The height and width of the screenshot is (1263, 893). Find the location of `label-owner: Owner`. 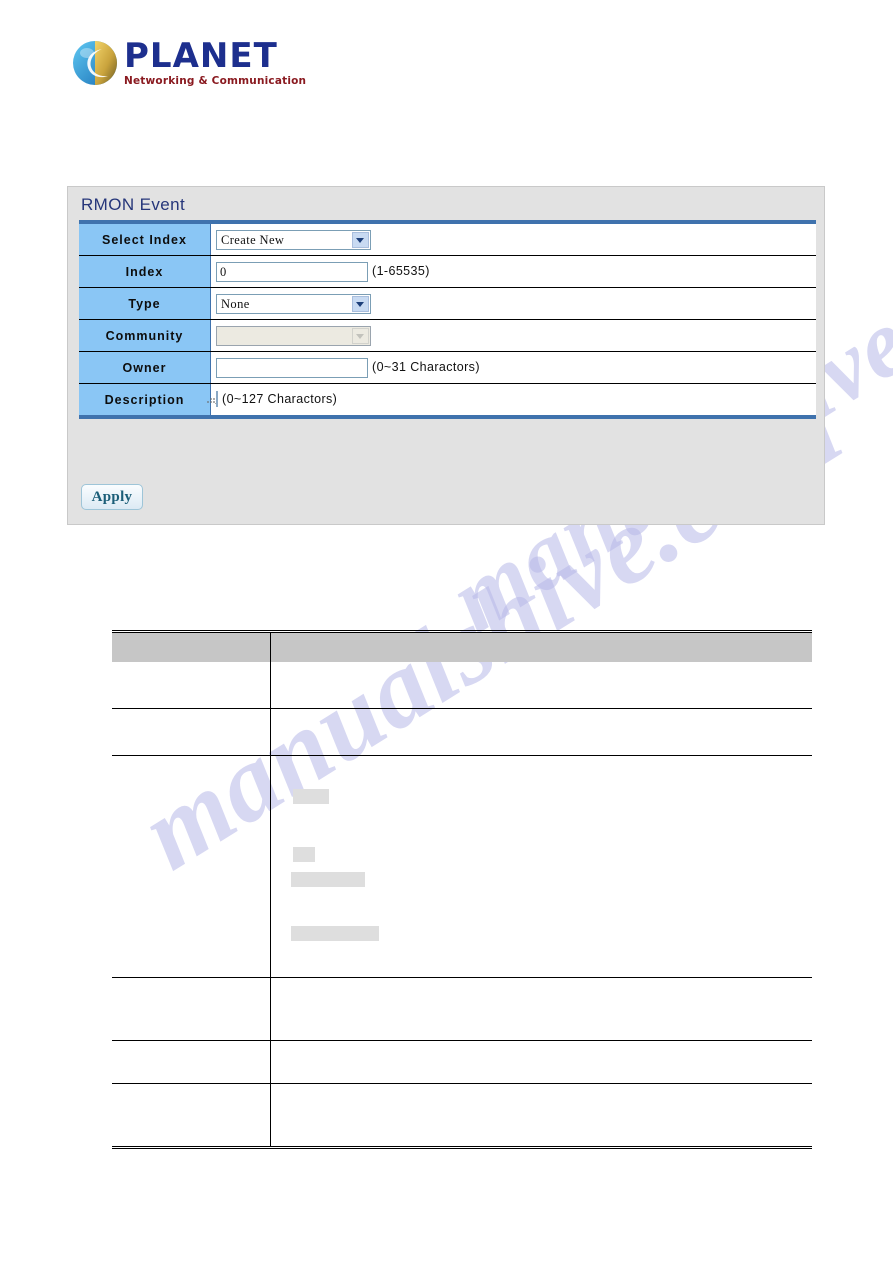

label-owner: Owner is located at coordinates (145, 367).